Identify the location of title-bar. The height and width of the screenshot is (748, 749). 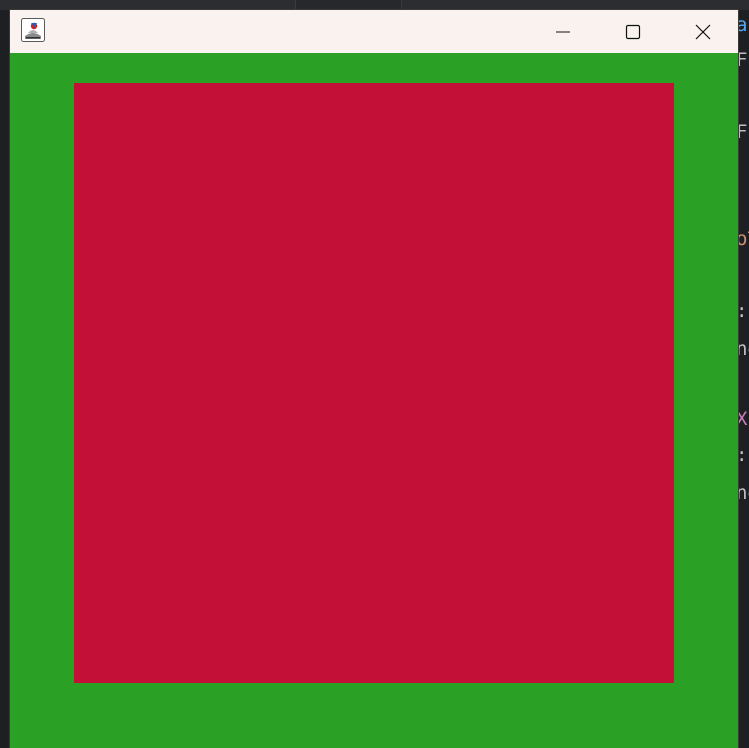
(374, 31).